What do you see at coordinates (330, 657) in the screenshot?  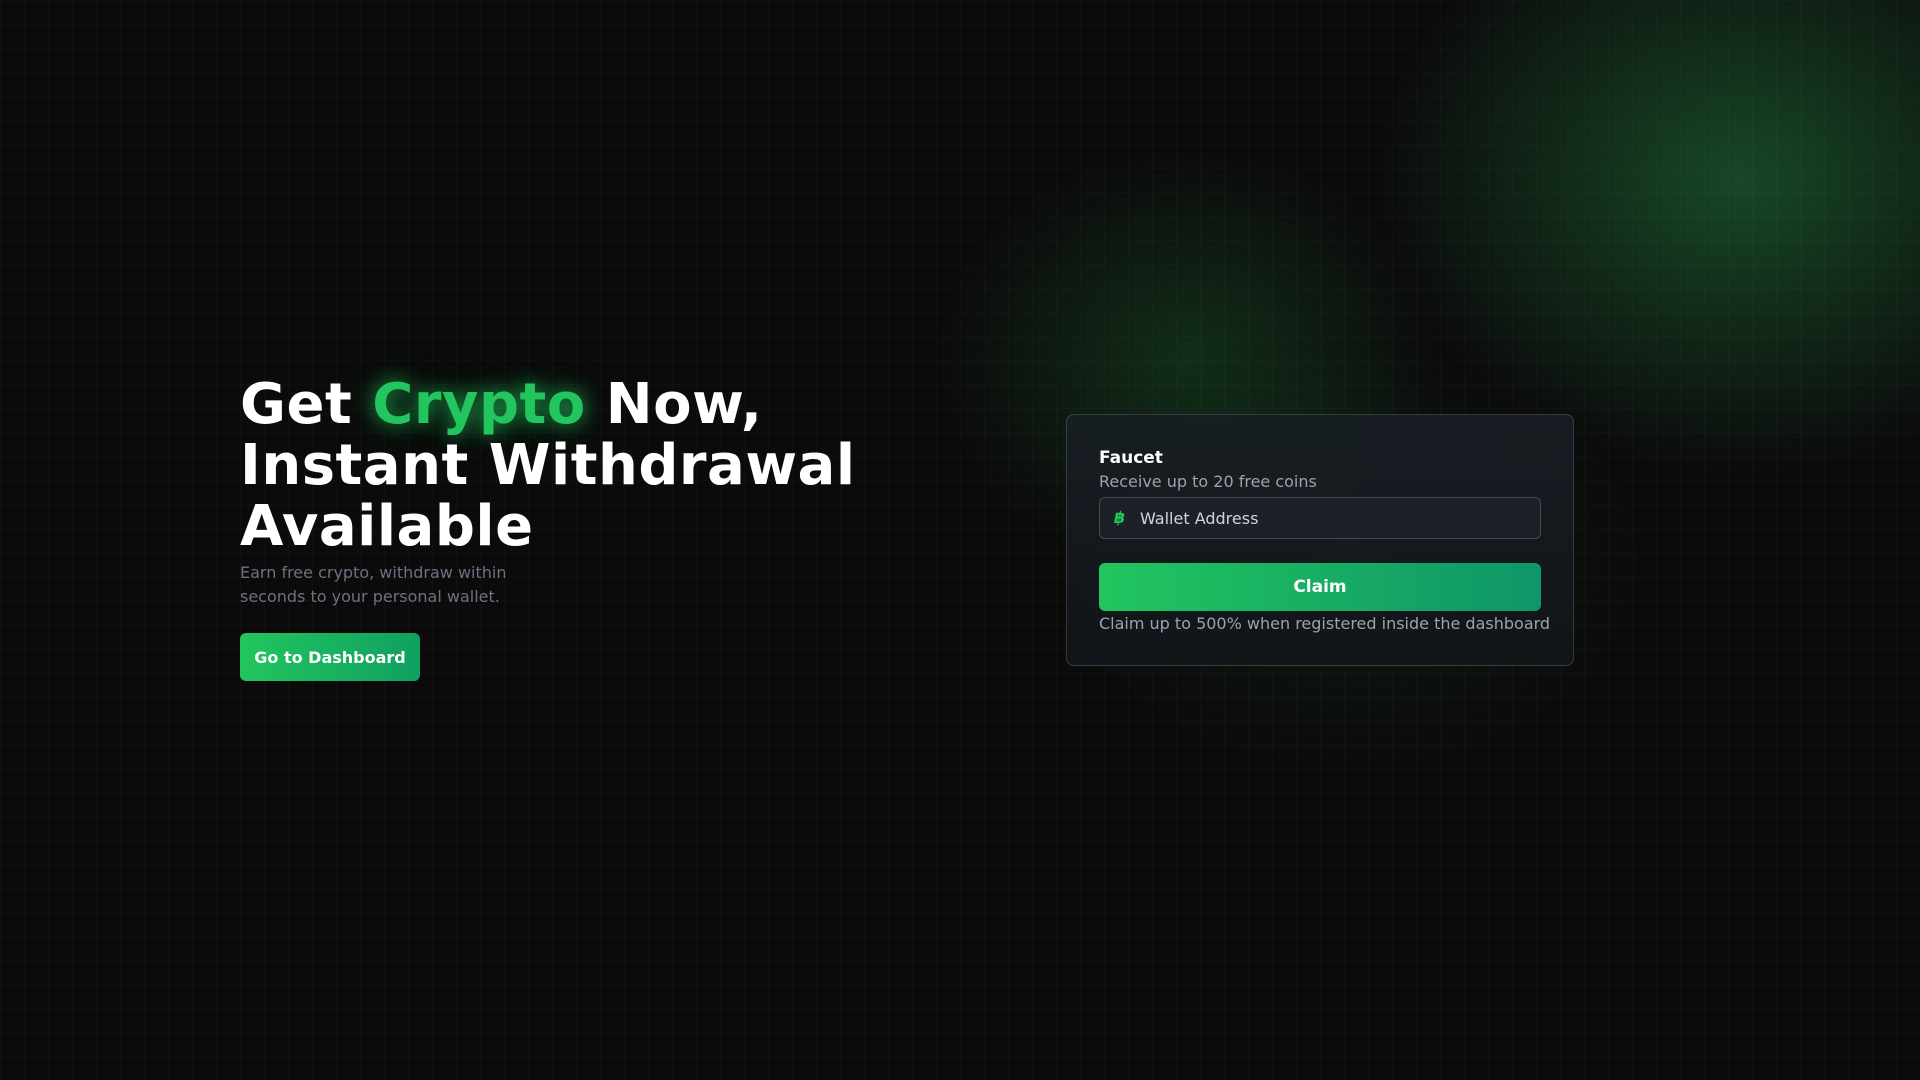 I see `go-to-dashboard-button: Go to Dashboard` at bounding box center [330, 657].